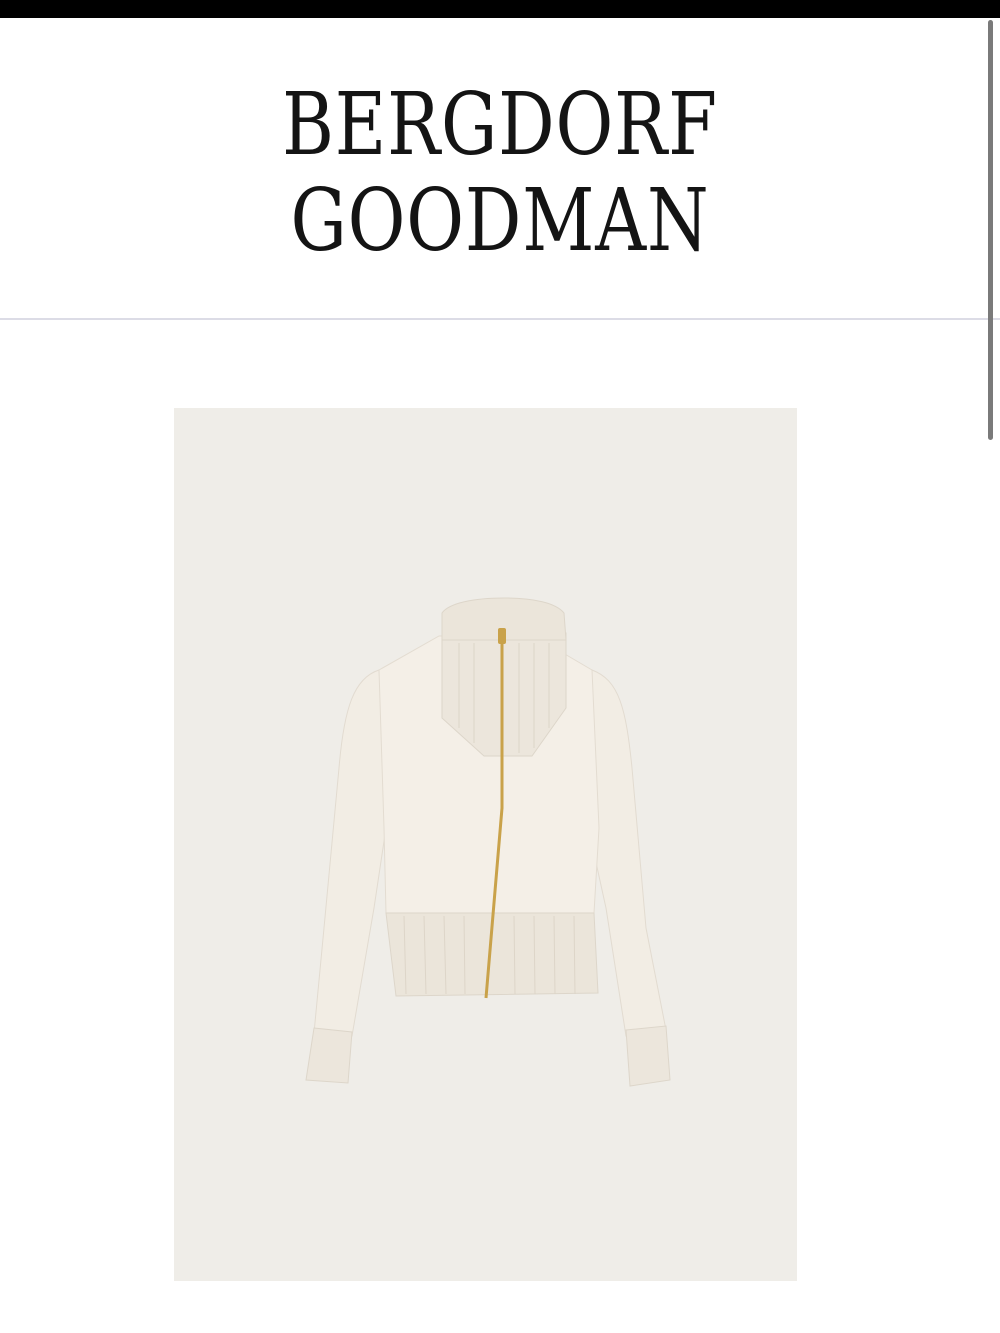  I want to click on right-cuff, so click(648, 1056).